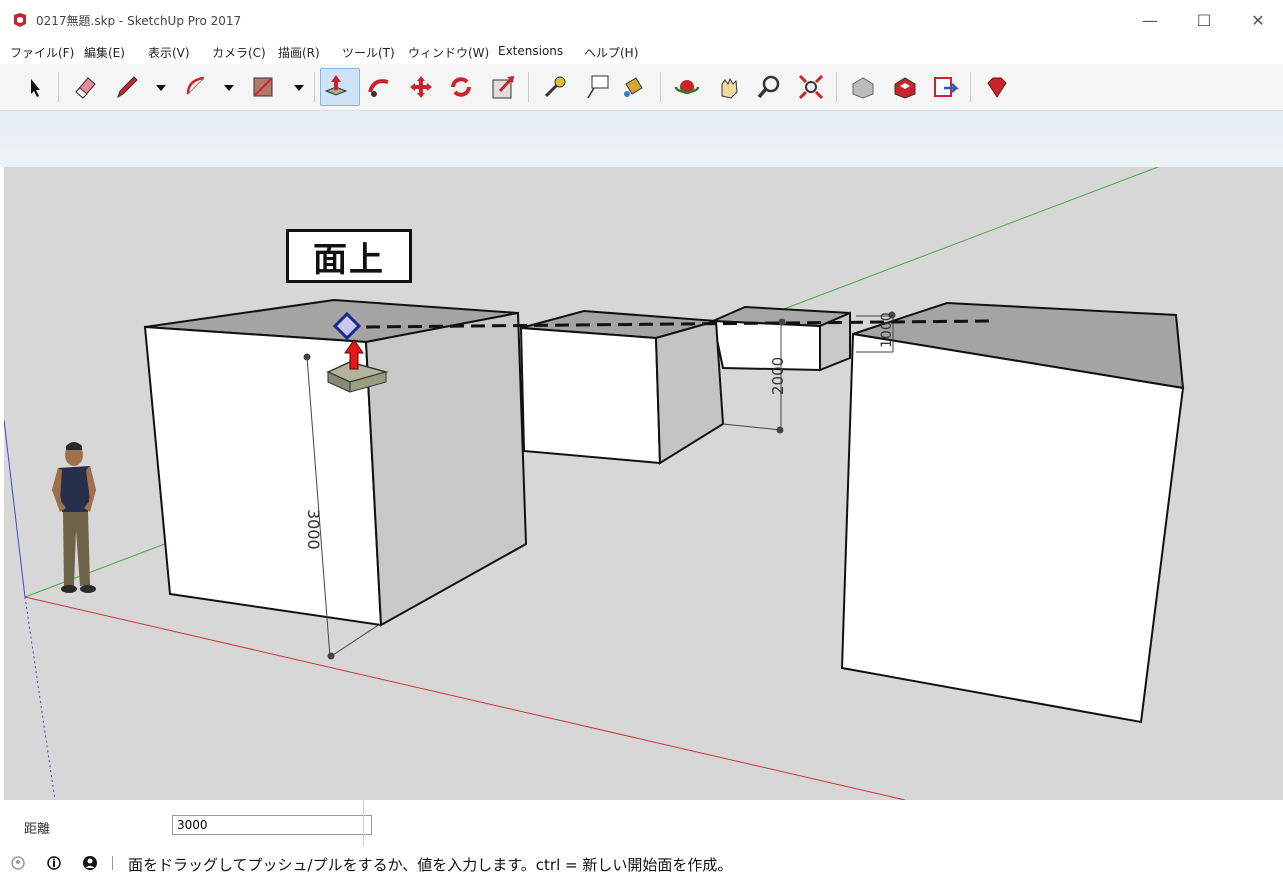 The image size is (1283, 877). What do you see at coordinates (74, 517) in the screenshot?
I see `scale-figure` at bounding box center [74, 517].